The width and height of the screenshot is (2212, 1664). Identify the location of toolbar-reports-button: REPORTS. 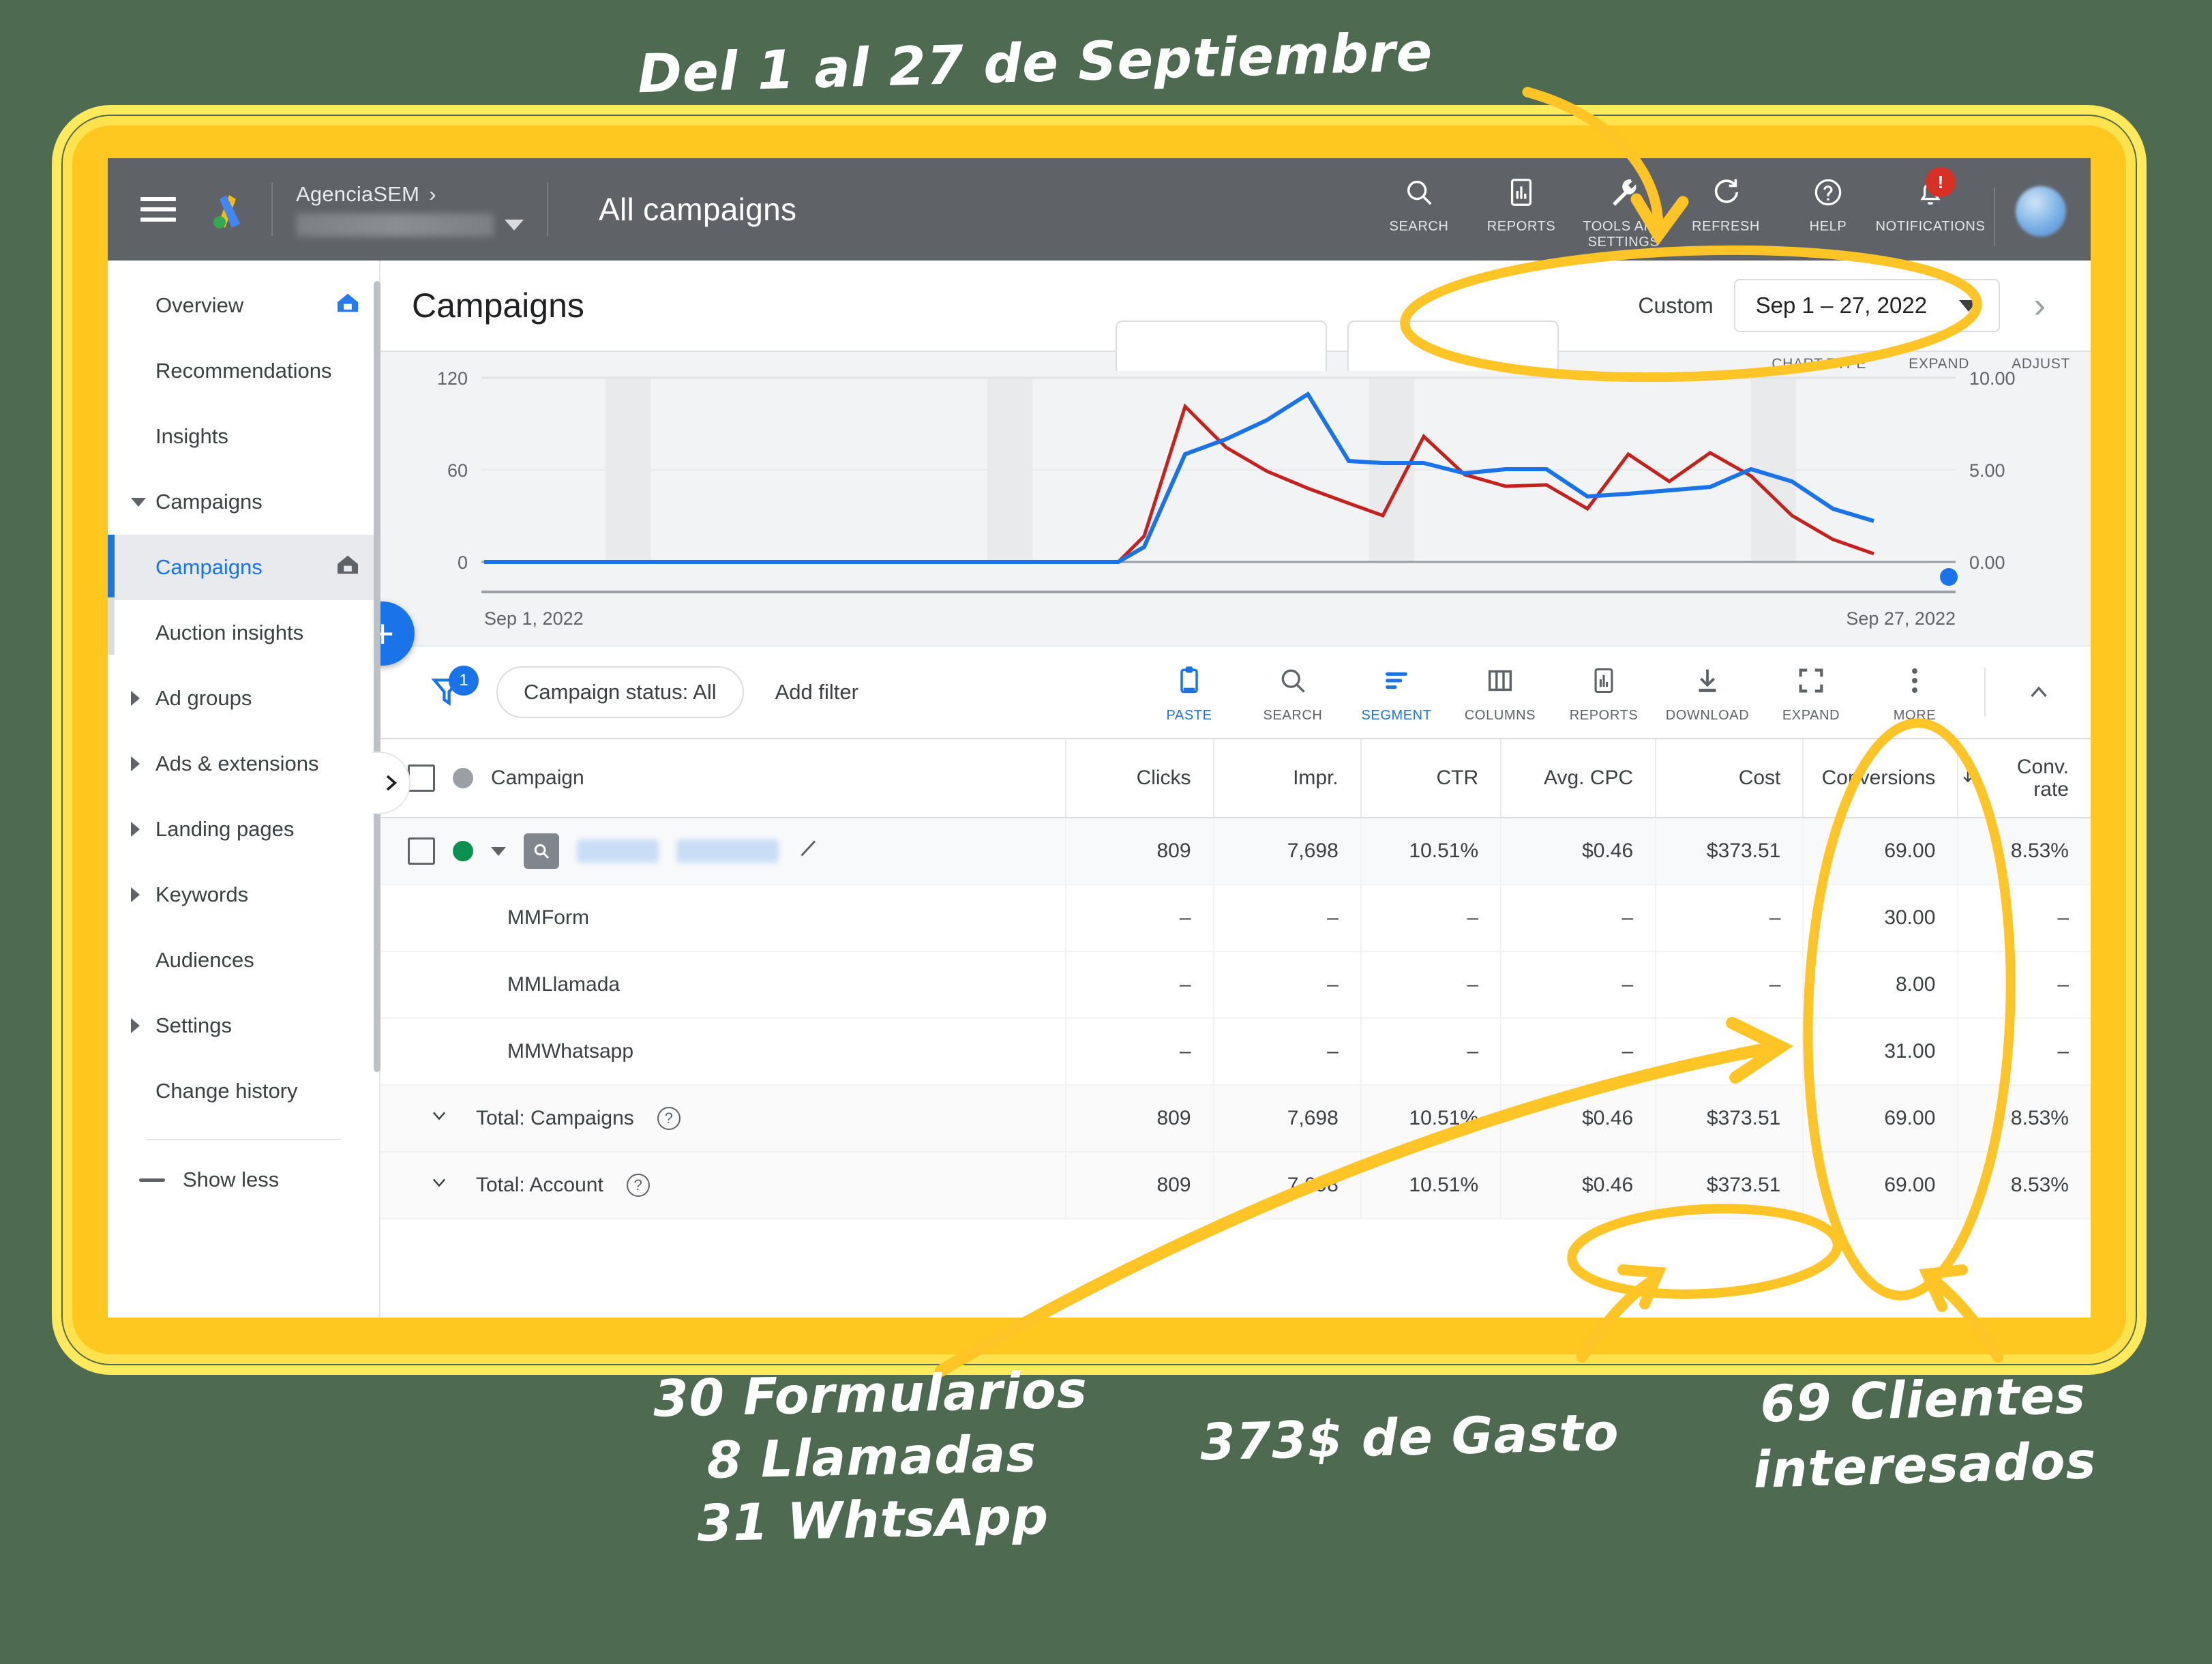
(1604, 693).